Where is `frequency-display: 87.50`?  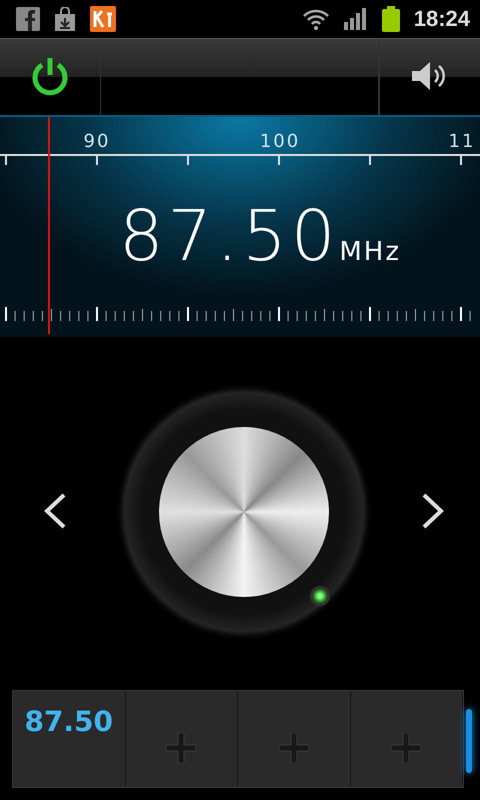
frequency-display: 87.50 is located at coordinates (229, 236).